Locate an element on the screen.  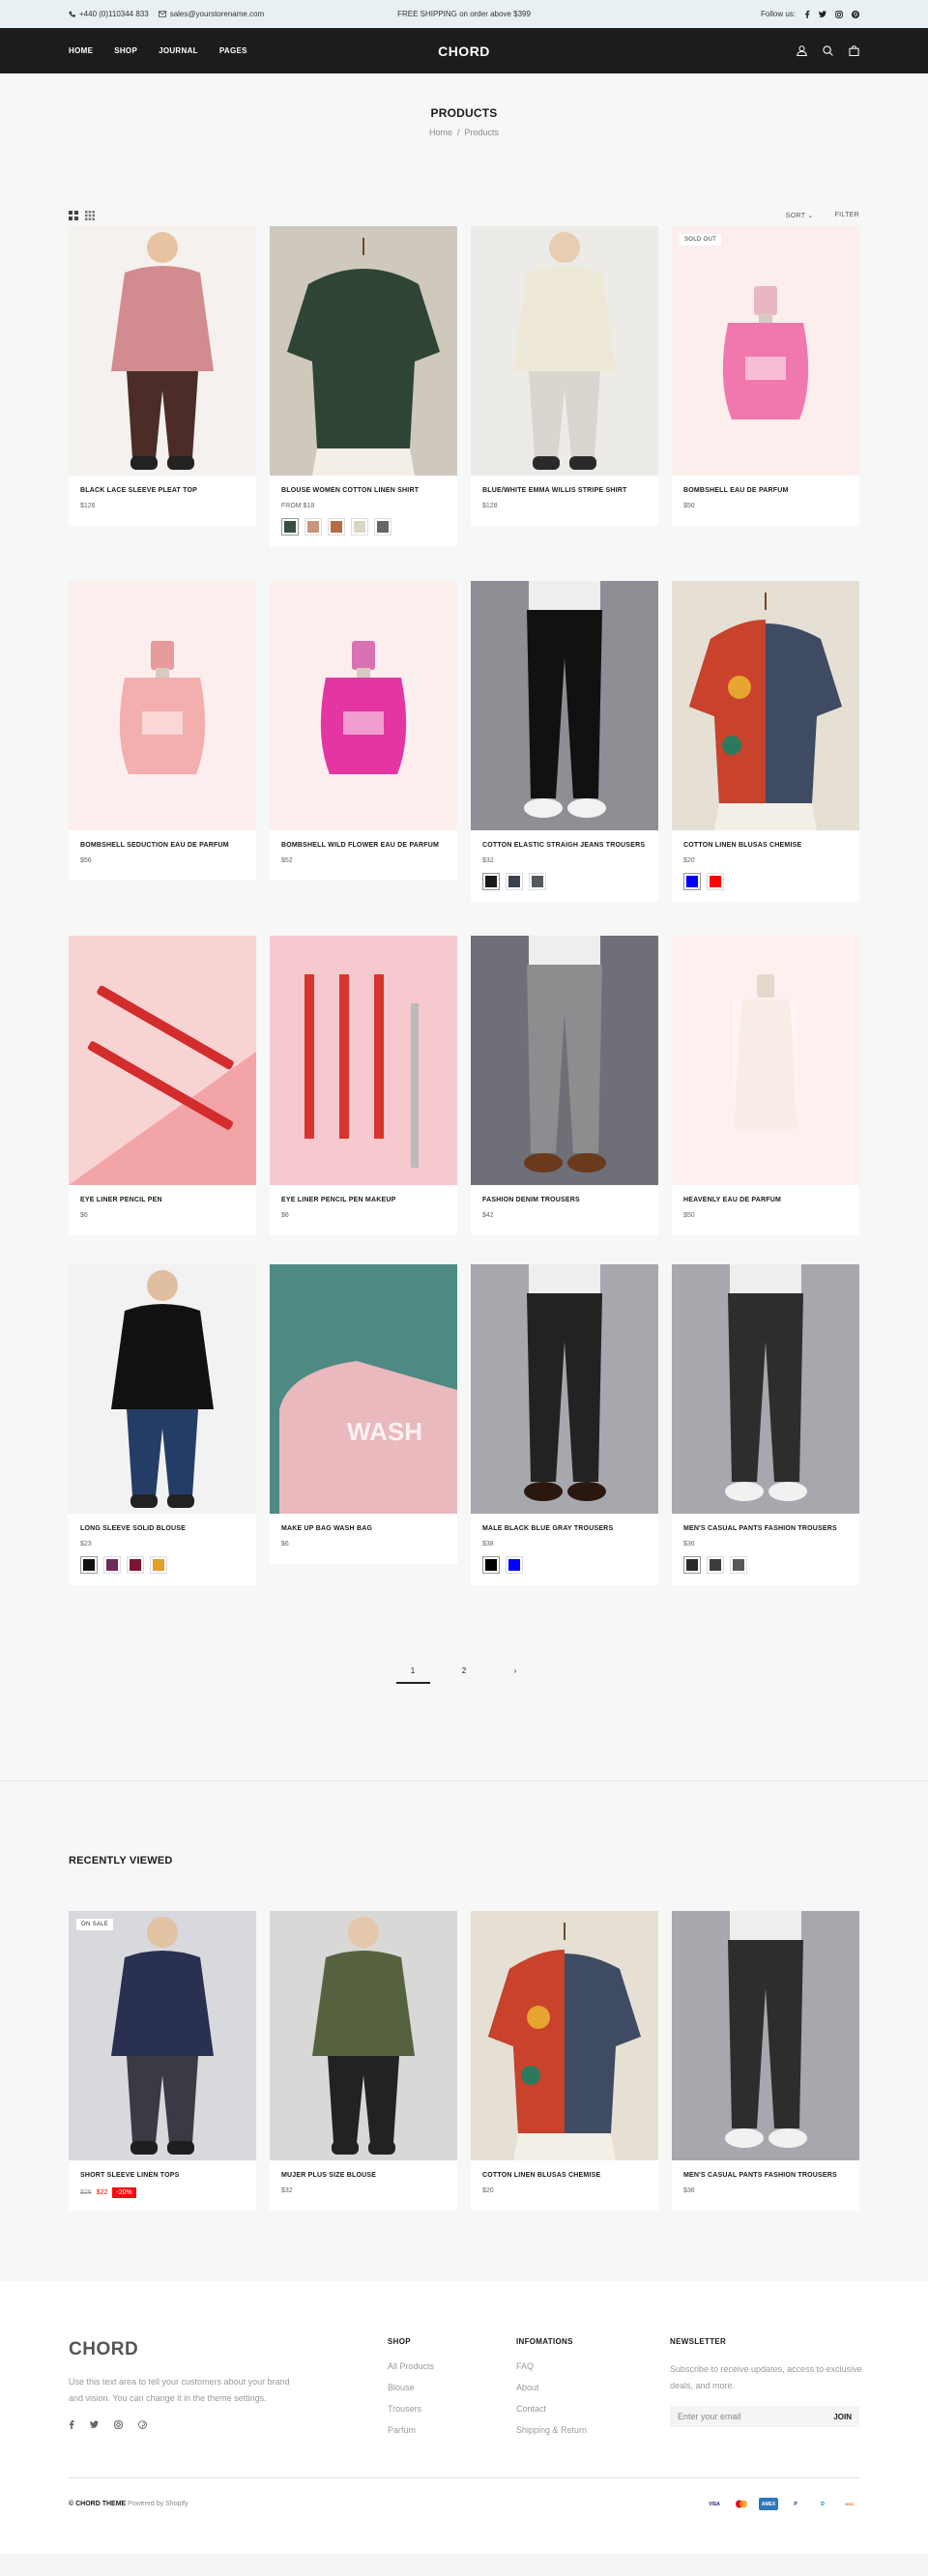
product-title: MUJER PLUS SIZE BLOUSE is located at coordinates (363, 2175).